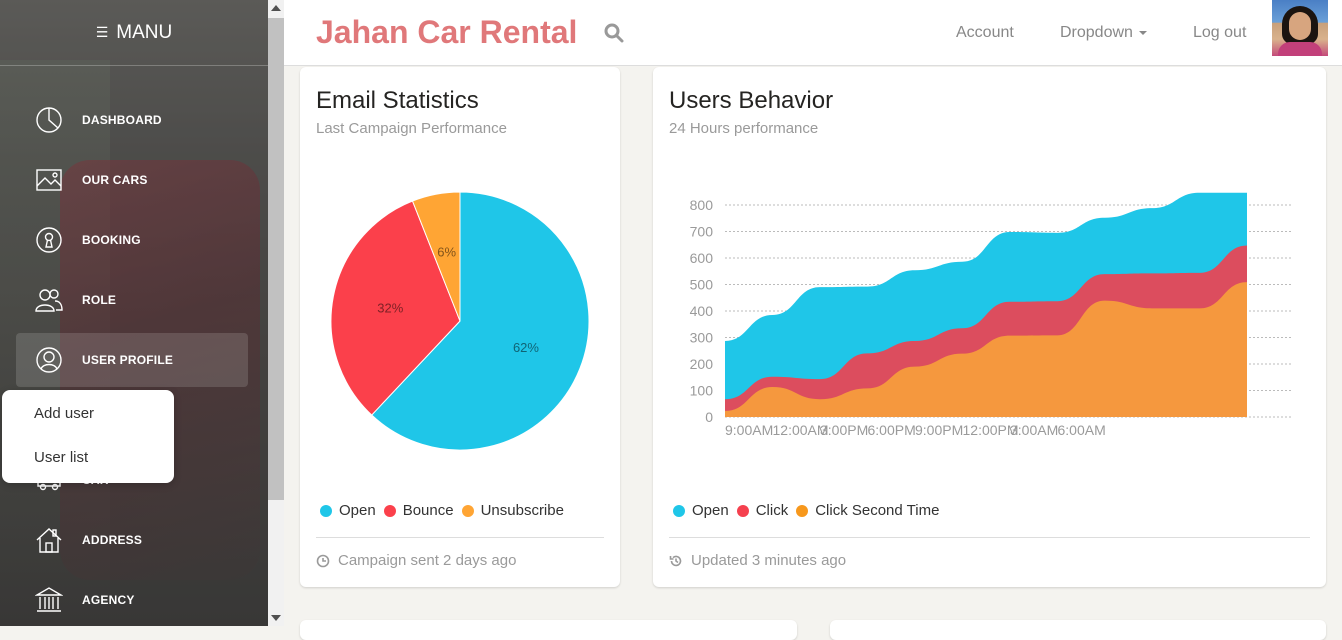 The image size is (1342, 640). I want to click on email-pie-chart: 62% 32% 6%, so click(460, 321).